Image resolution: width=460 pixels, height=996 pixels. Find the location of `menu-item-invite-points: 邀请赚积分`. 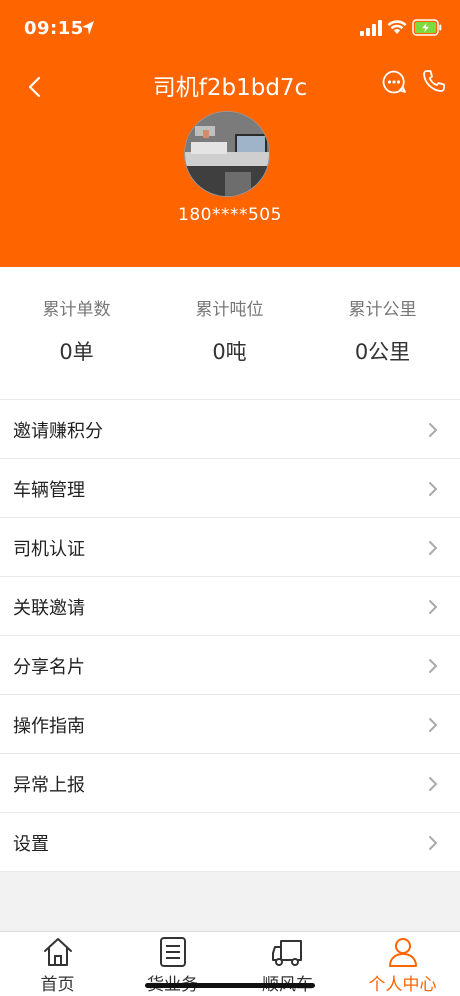

menu-item-invite-points: 邀请赚积分 is located at coordinates (230, 429).